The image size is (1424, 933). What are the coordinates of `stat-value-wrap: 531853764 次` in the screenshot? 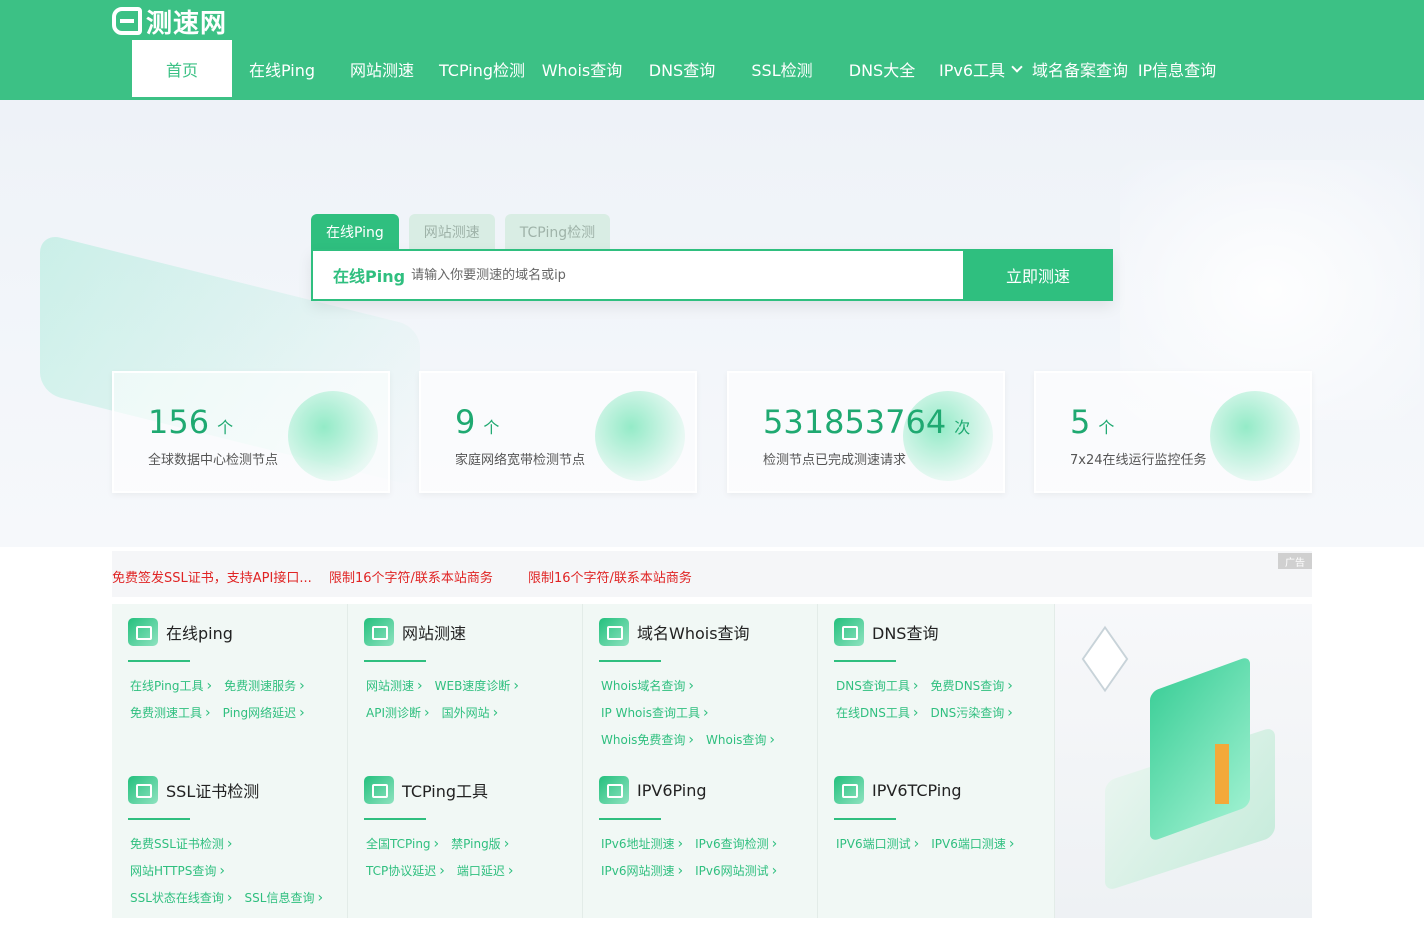 It's located at (866, 422).